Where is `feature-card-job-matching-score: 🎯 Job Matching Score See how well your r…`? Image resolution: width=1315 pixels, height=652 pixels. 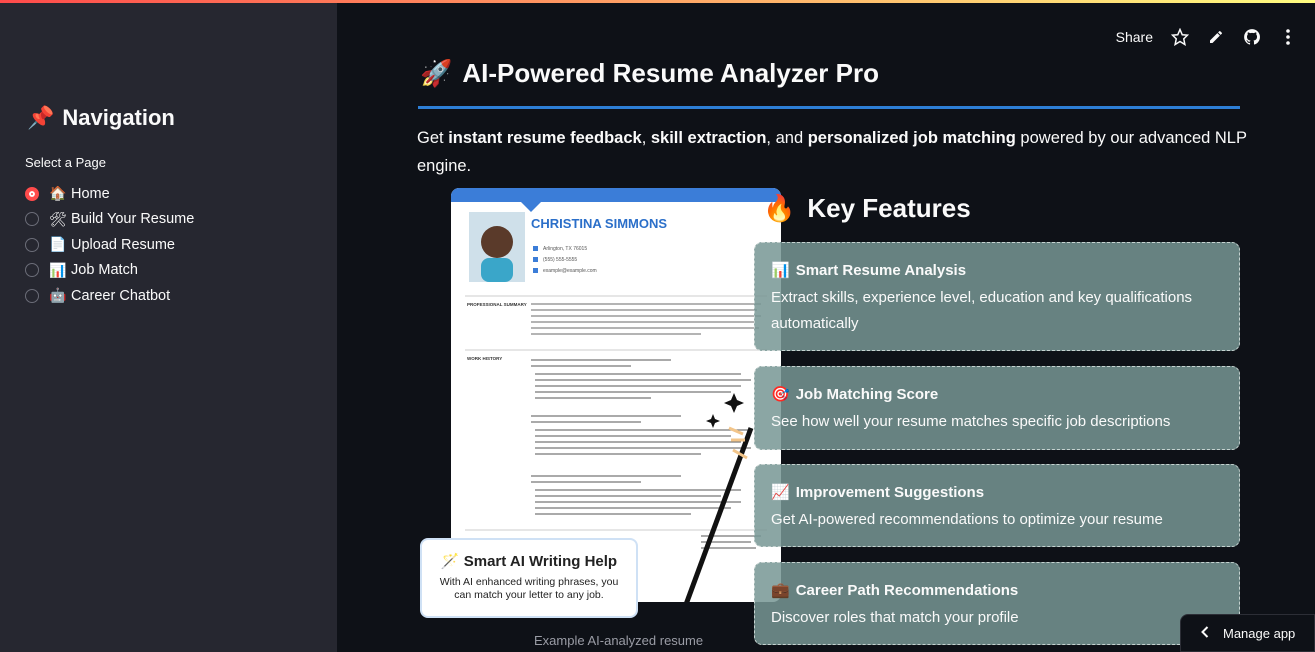
feature-card-job-matching-score: 🎯 Job Matching Score See how well your r… is located at coordinates (997, 408).